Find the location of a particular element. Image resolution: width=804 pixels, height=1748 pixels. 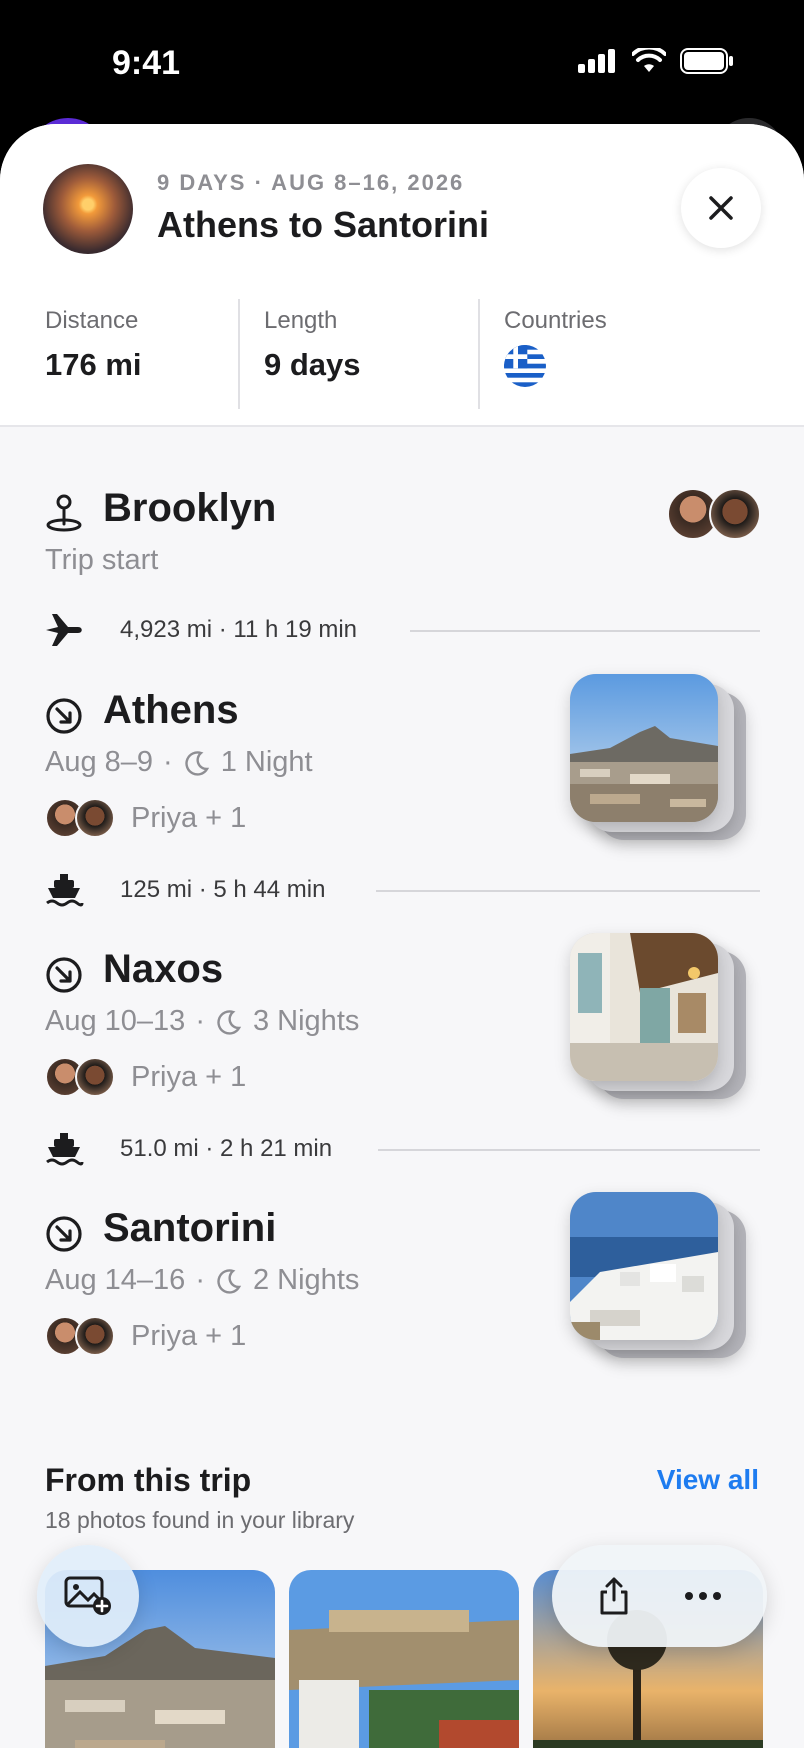

battery-icon is located at coordinates (706, 61).